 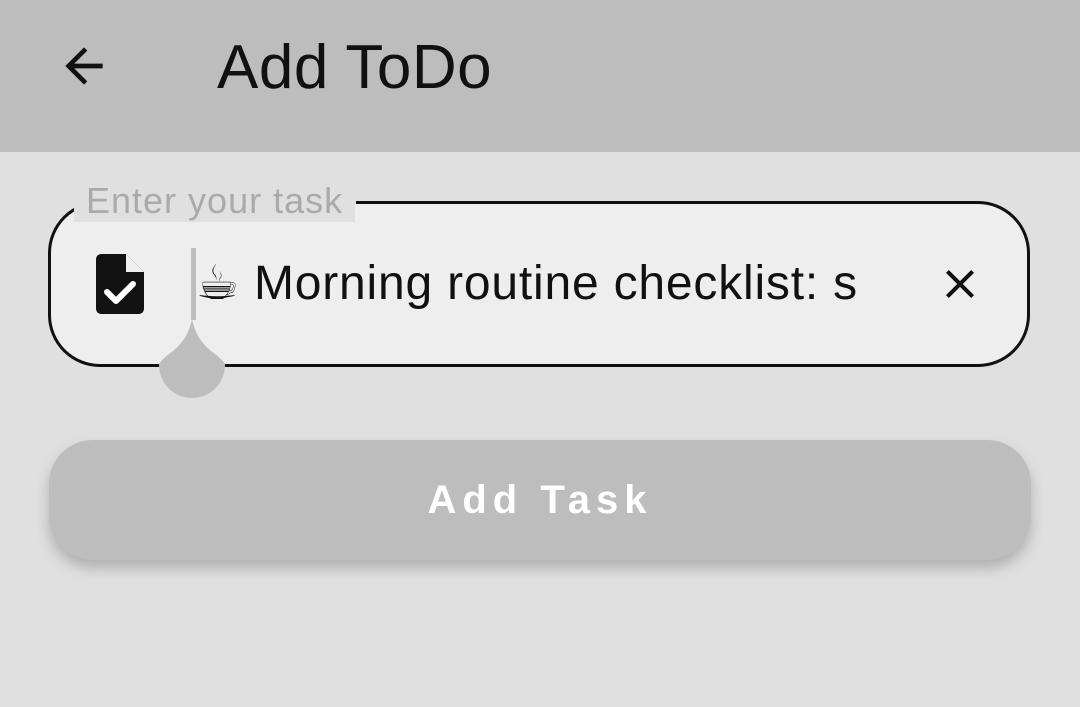 What do you see at coordinates (193, 284) in the screenshot?
I see `text-cursor` at bounding box center [193, 284].